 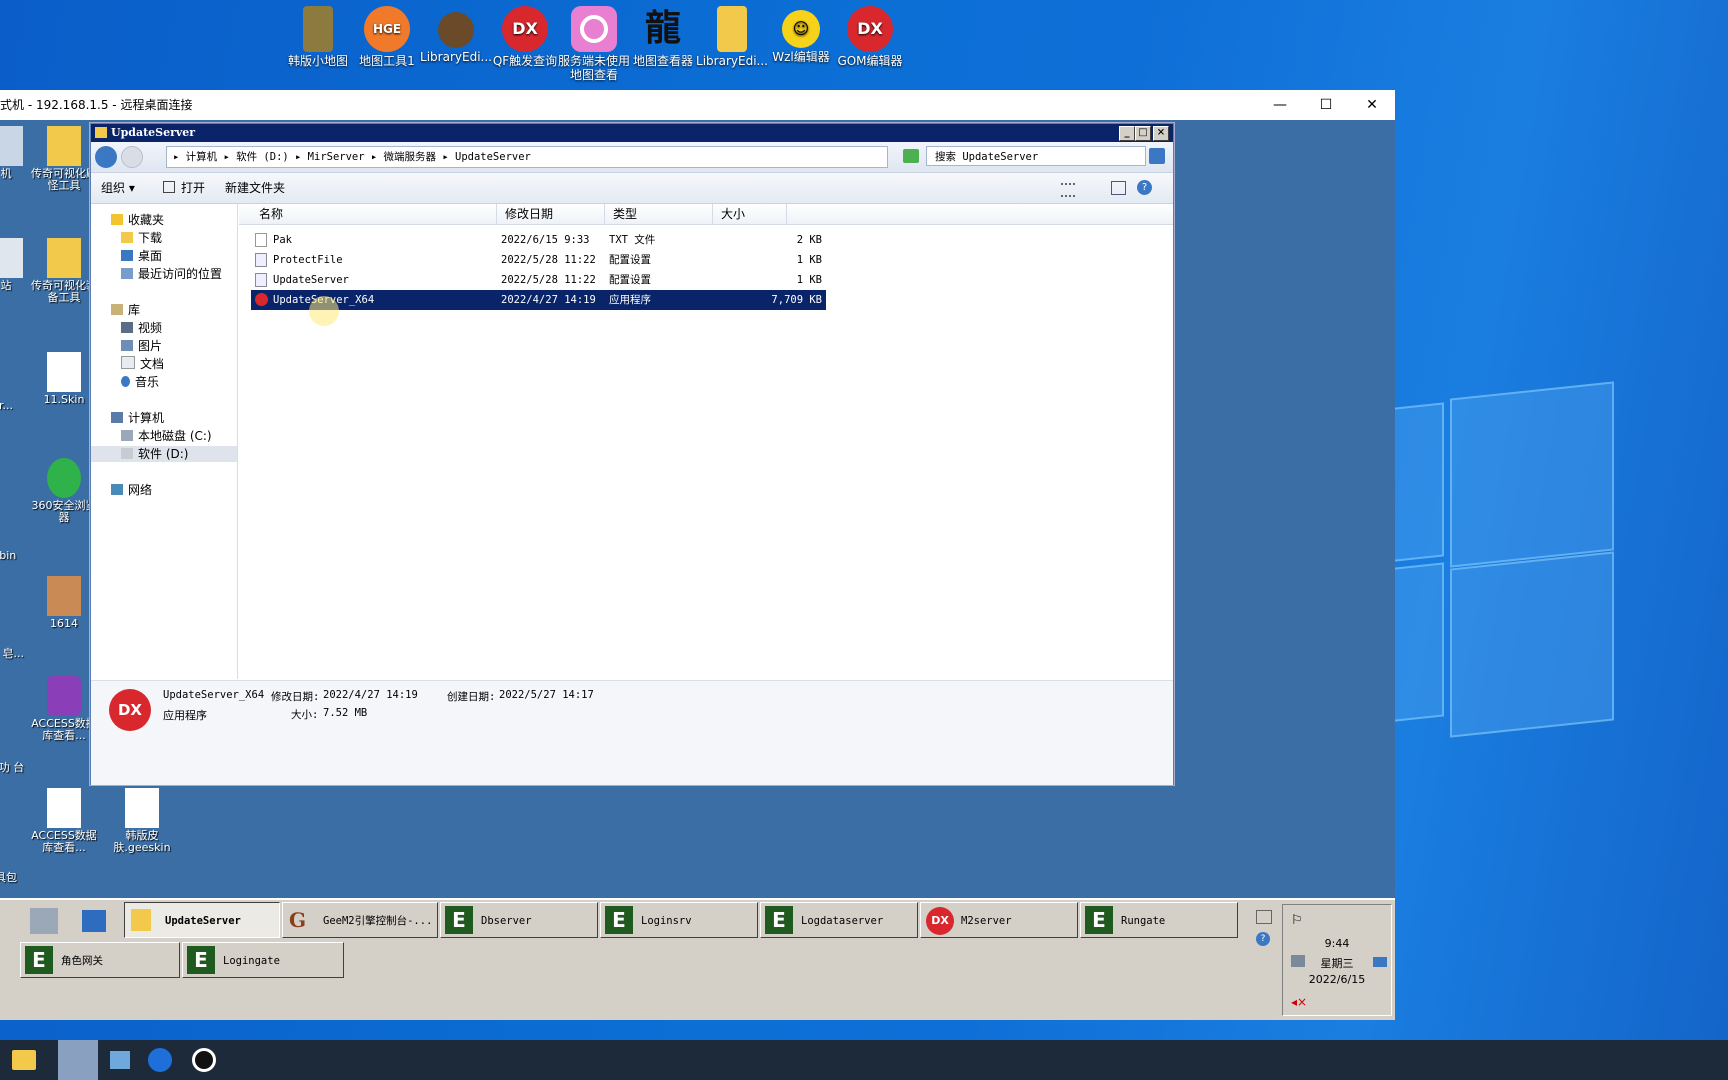 What do you see at coordinates (120, 1060) in the screenshot?
I see `notepad-icon` at bounding box center [120, 1060].